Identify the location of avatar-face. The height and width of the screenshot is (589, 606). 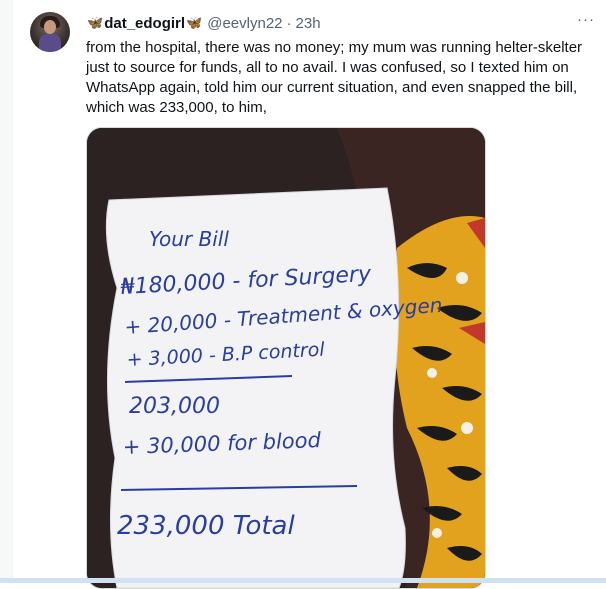
(50, 27).